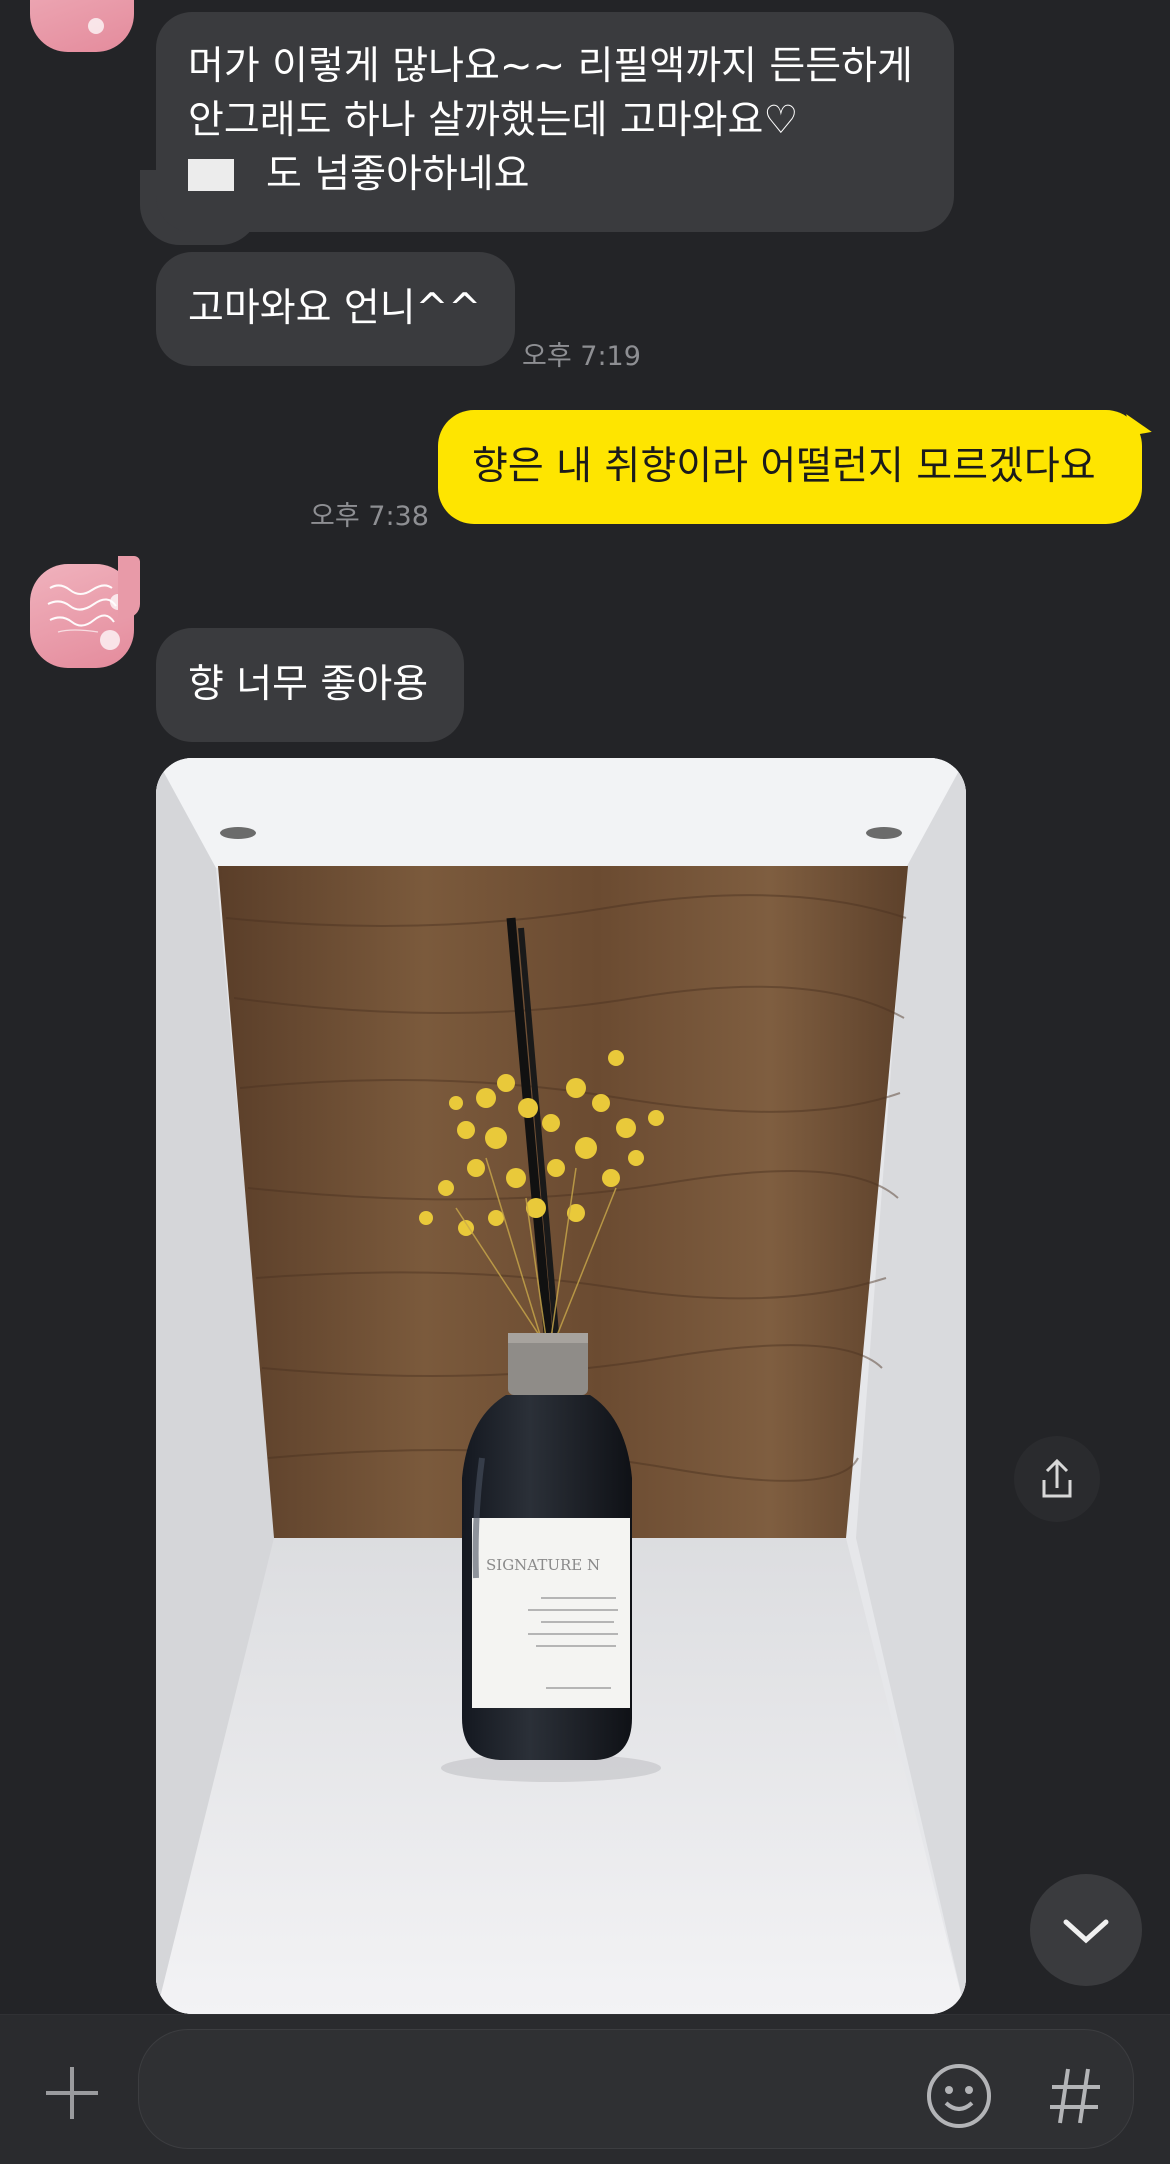 The height and width of the screenshot is (2164, 1170). I want to click on message-bubble-received: 향 너무 좋아용, so click(310, 685).